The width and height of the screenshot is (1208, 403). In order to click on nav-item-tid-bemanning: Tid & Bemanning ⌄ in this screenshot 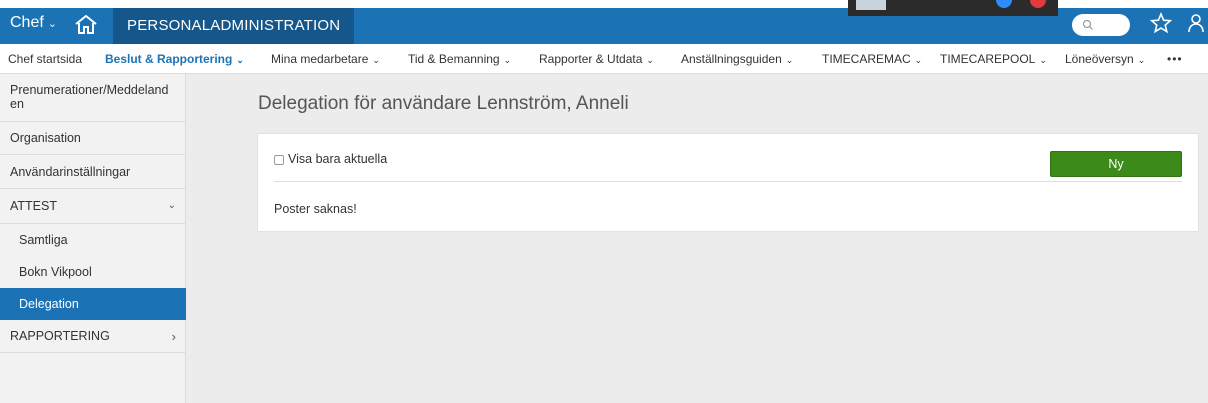, I will do `click(459, 59)`.